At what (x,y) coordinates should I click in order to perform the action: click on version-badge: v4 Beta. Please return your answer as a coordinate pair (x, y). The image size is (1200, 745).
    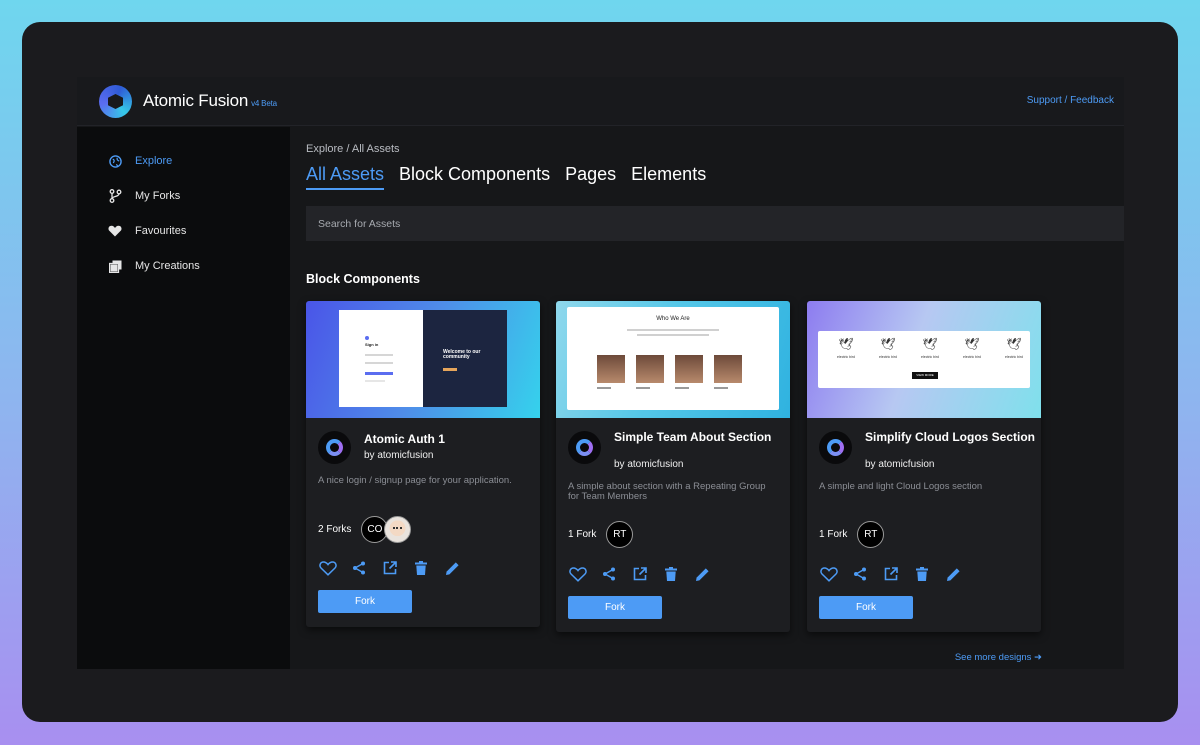
    Looking at the image, I should click on (264, 103).